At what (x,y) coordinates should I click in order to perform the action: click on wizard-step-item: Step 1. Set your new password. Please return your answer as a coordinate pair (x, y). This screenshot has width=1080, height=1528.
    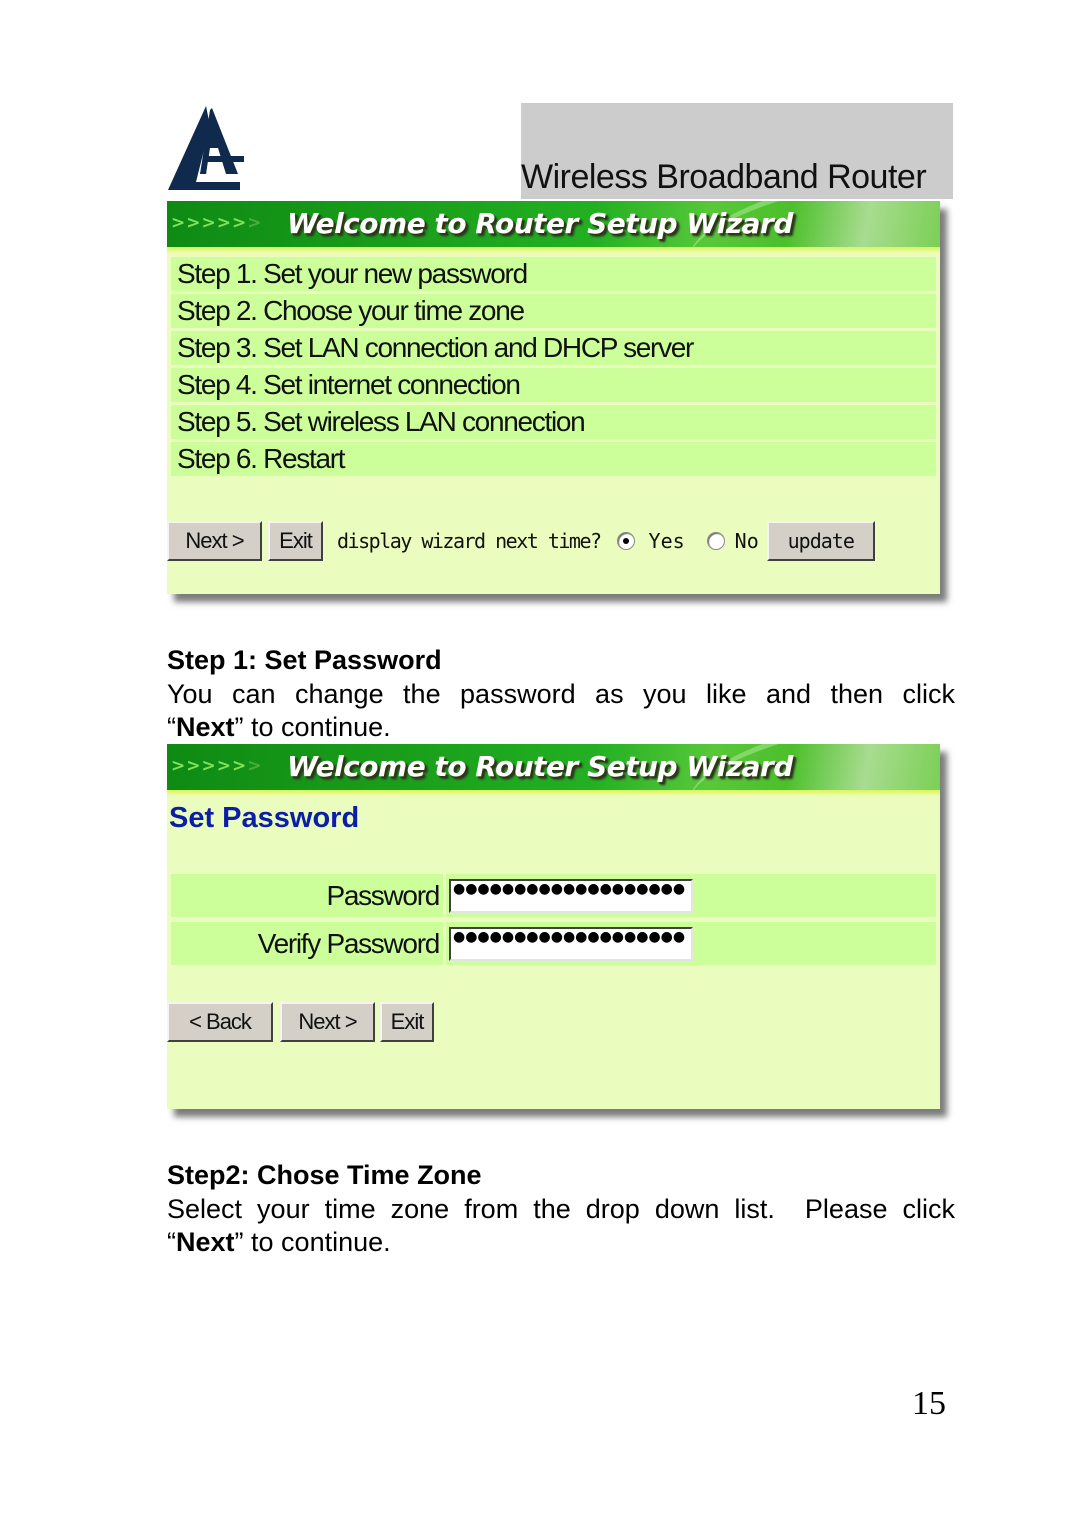
    Looking at the image, I should click on (553, 274).